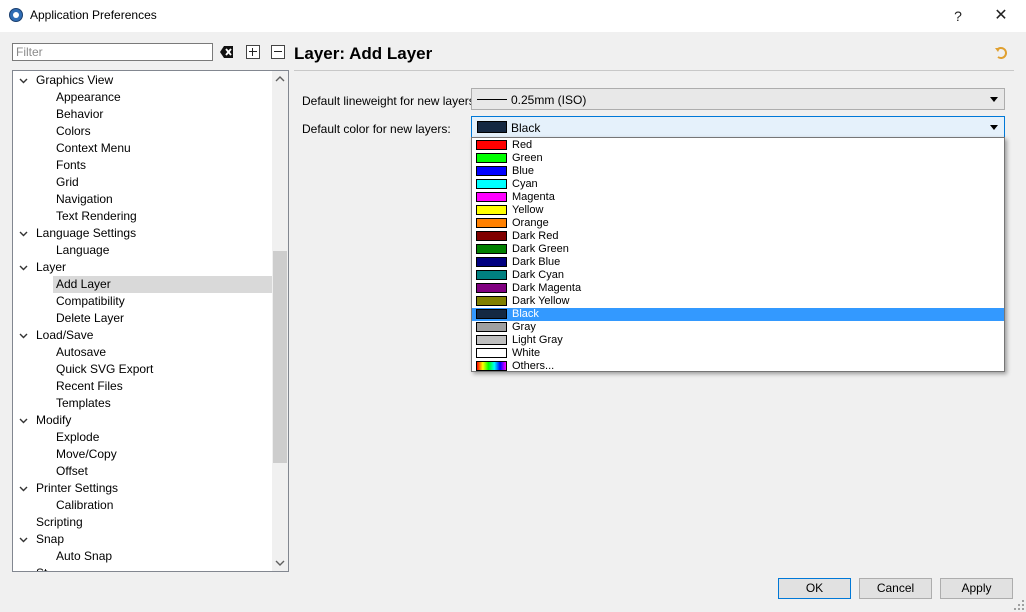 This screenshot has height=612, width=1026. Describe the element at coordinates (1001, 16) in the screenshot. I see `close-button: ✕` at that location.